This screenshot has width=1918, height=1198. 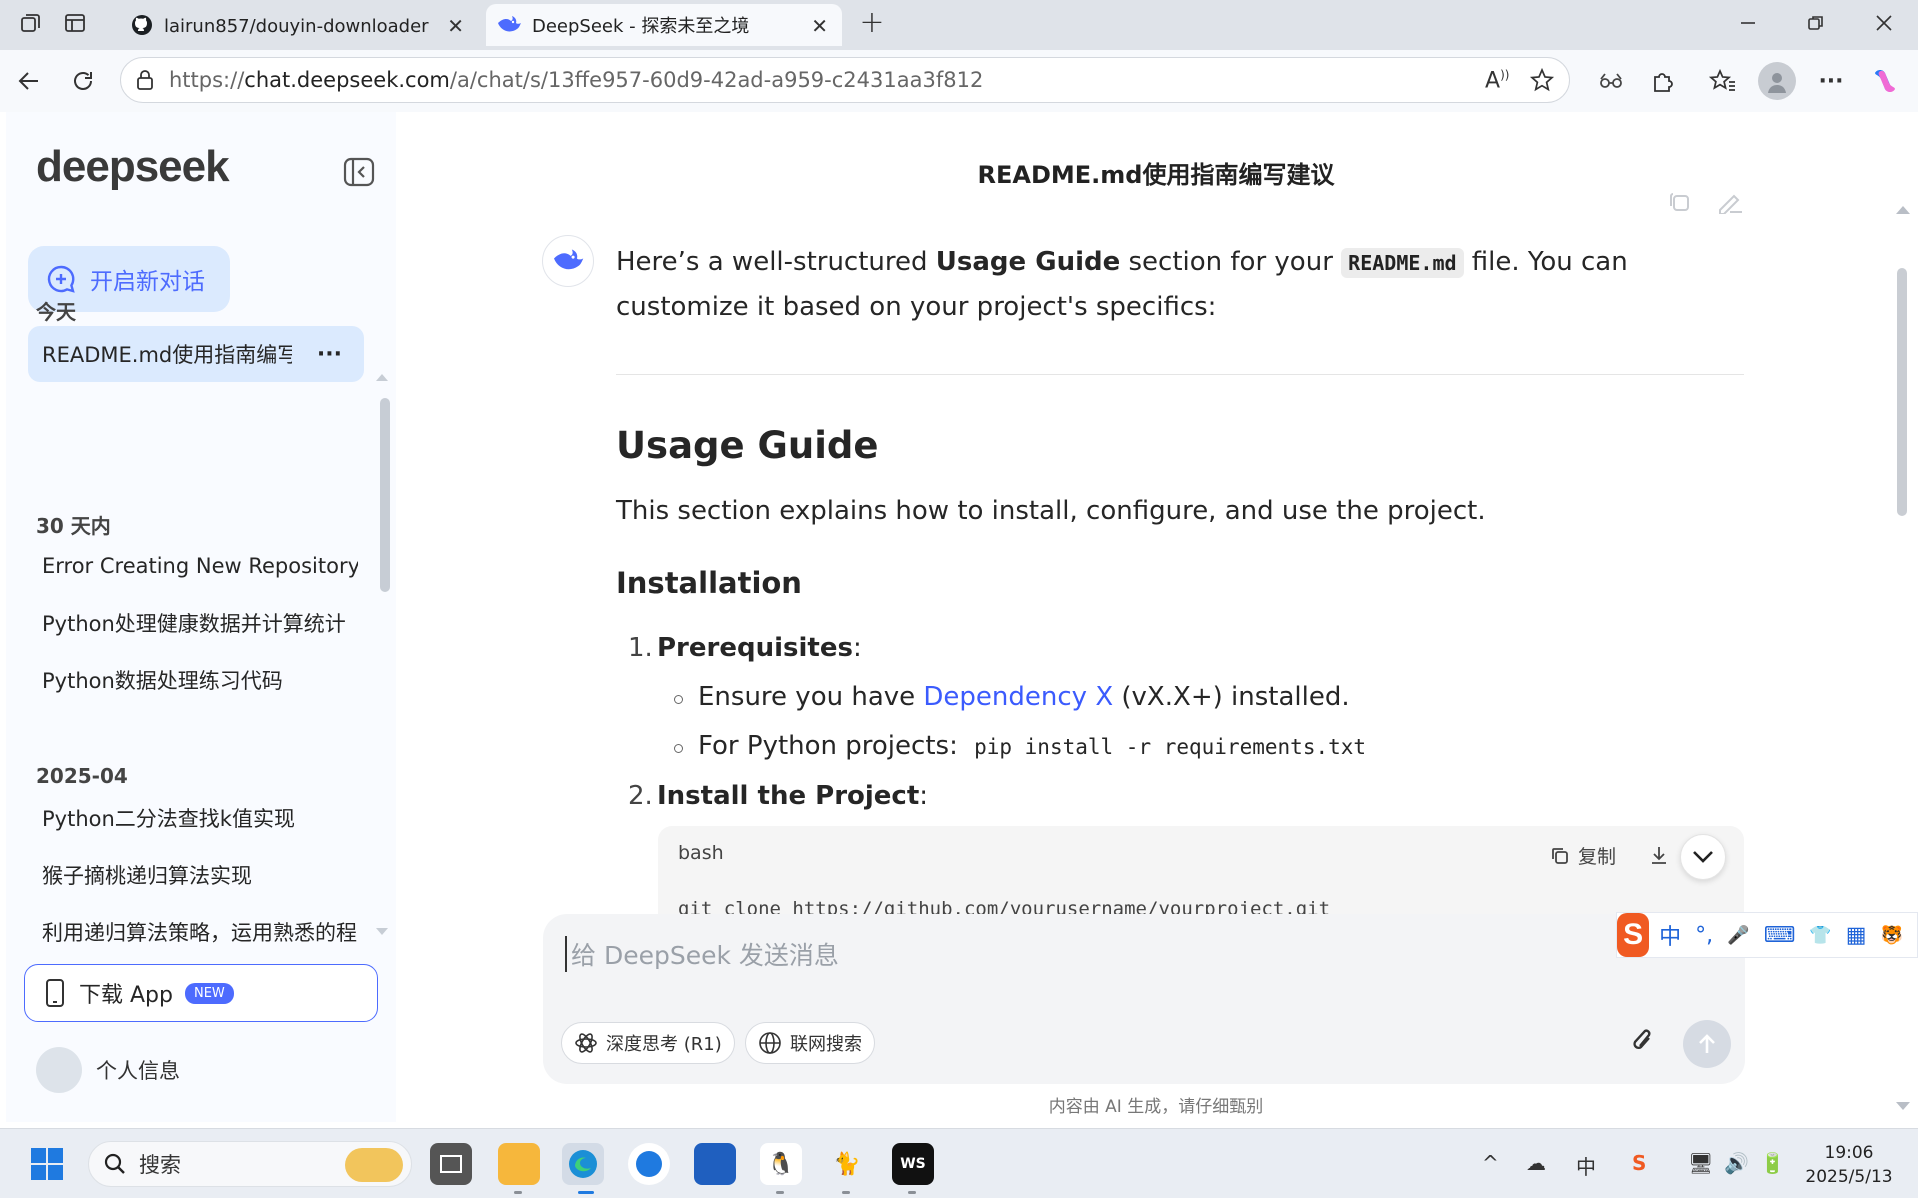 What do you see at coordinates (586, 1043) in the screenshot?
I see `atom-icon` at bounding box center [586, 1043].